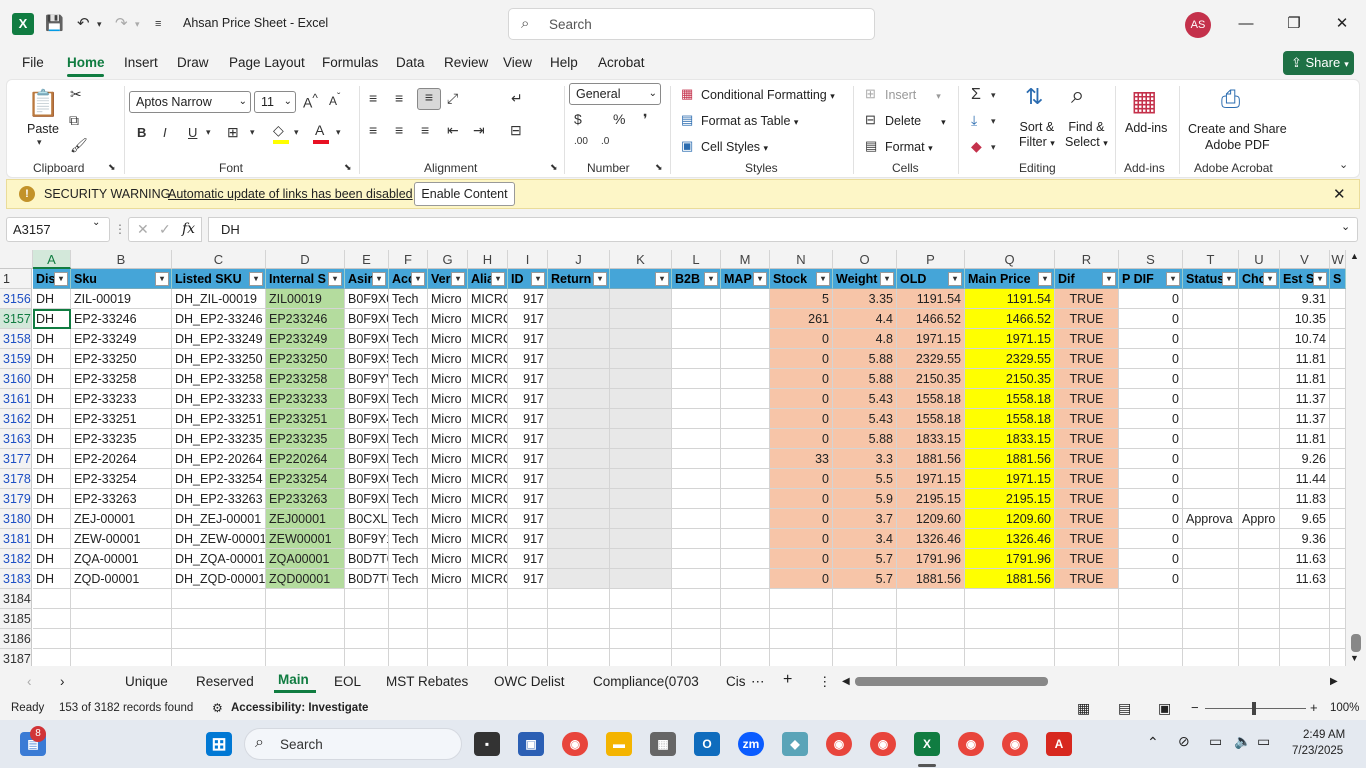 This screenshot has height=768, width=1366. Describe the element at coordinates (865, 459) in the screenshot. I see `table-cell: 3.3` at that location.